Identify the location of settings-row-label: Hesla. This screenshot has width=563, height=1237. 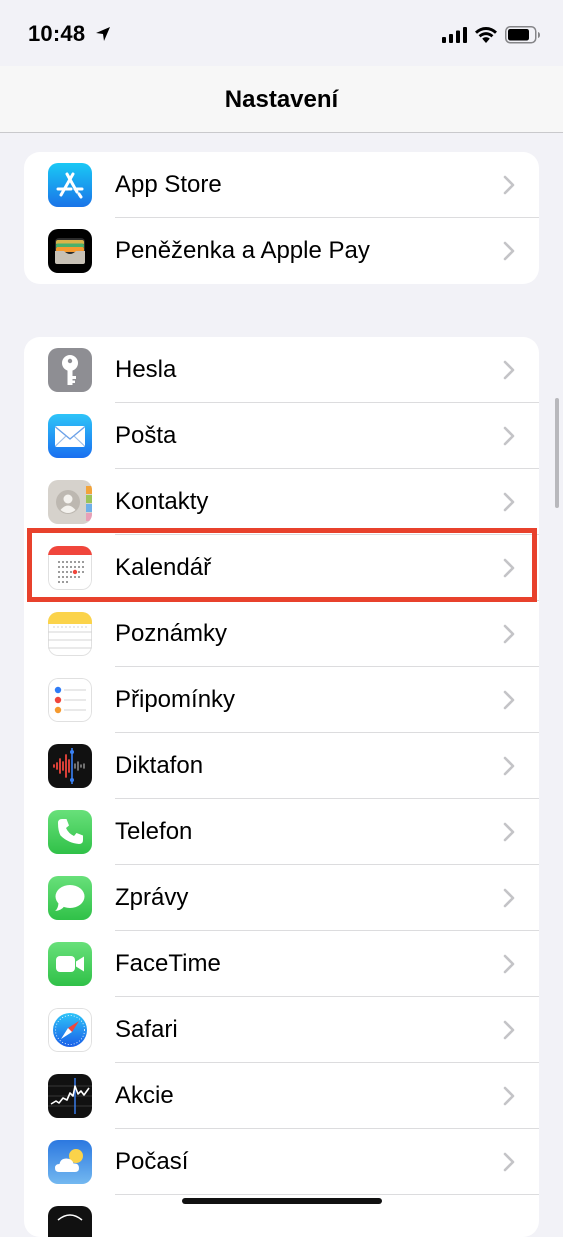
(146, 369).